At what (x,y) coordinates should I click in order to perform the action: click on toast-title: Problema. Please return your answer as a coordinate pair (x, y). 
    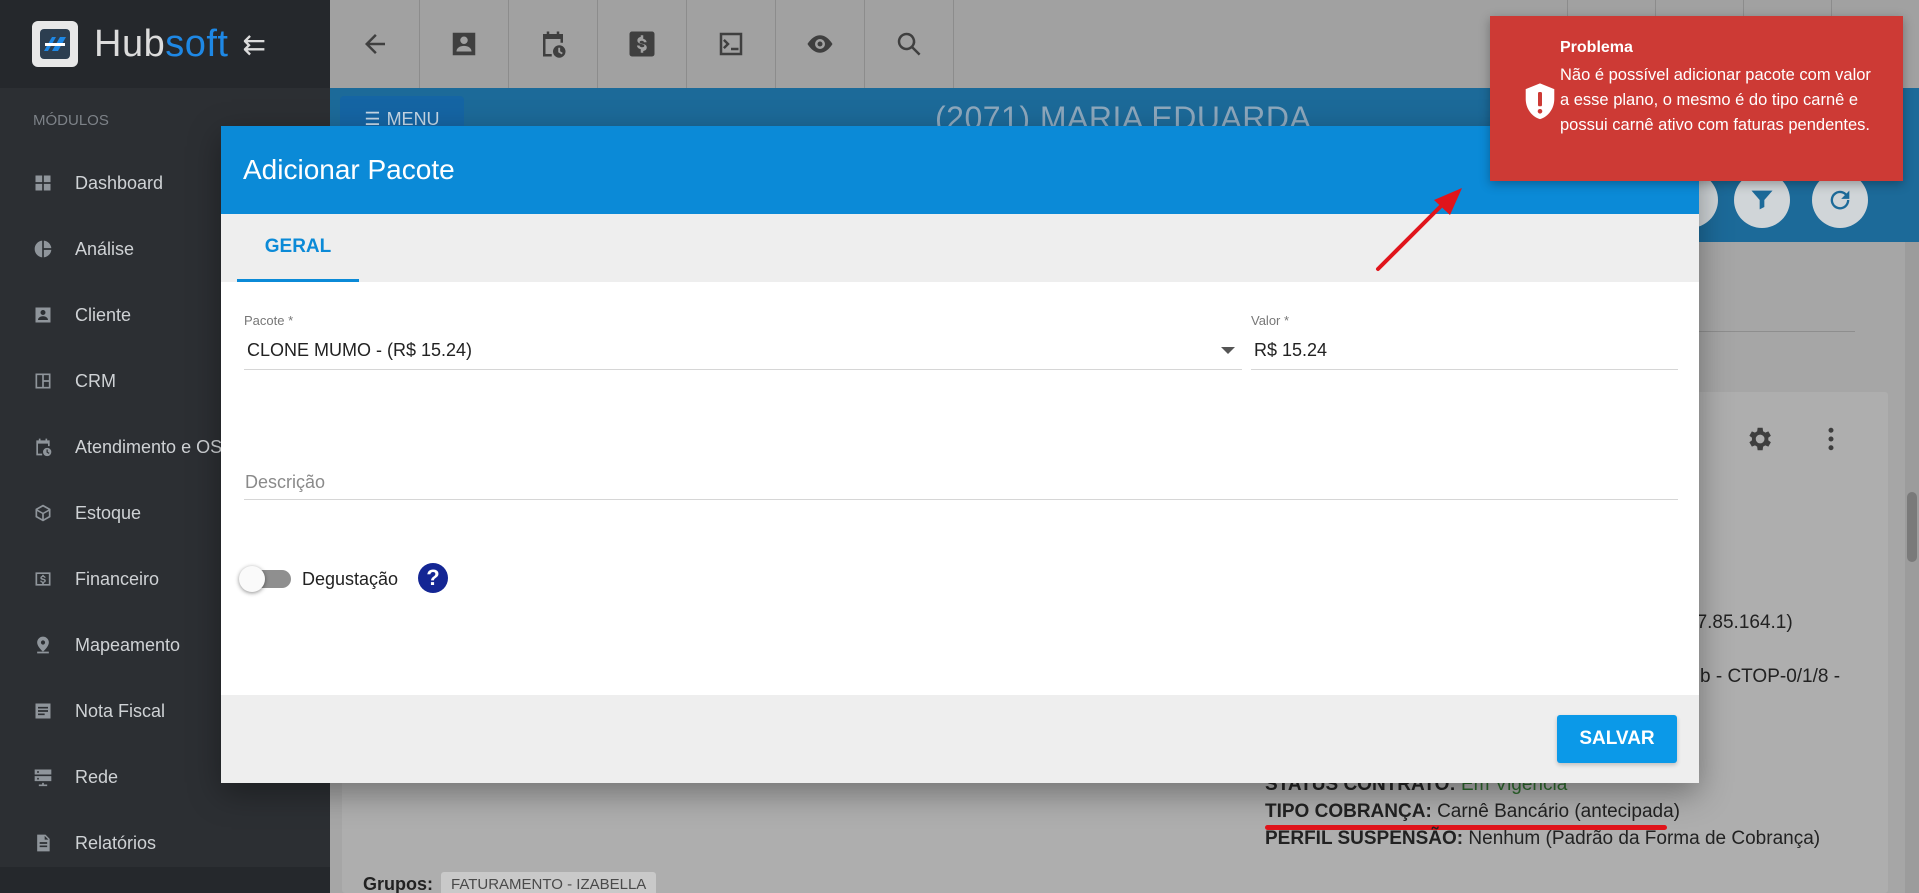
    Looking at the image, I should click on (1596, 47).